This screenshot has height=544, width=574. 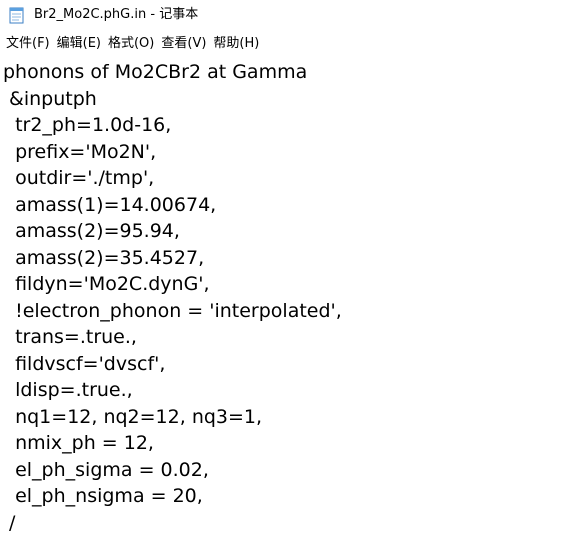 What do you see at coordinates (80, 151) in the screenshot?
I see `text-line: prefix='Mo2N',` at bounding box center [80, 151].